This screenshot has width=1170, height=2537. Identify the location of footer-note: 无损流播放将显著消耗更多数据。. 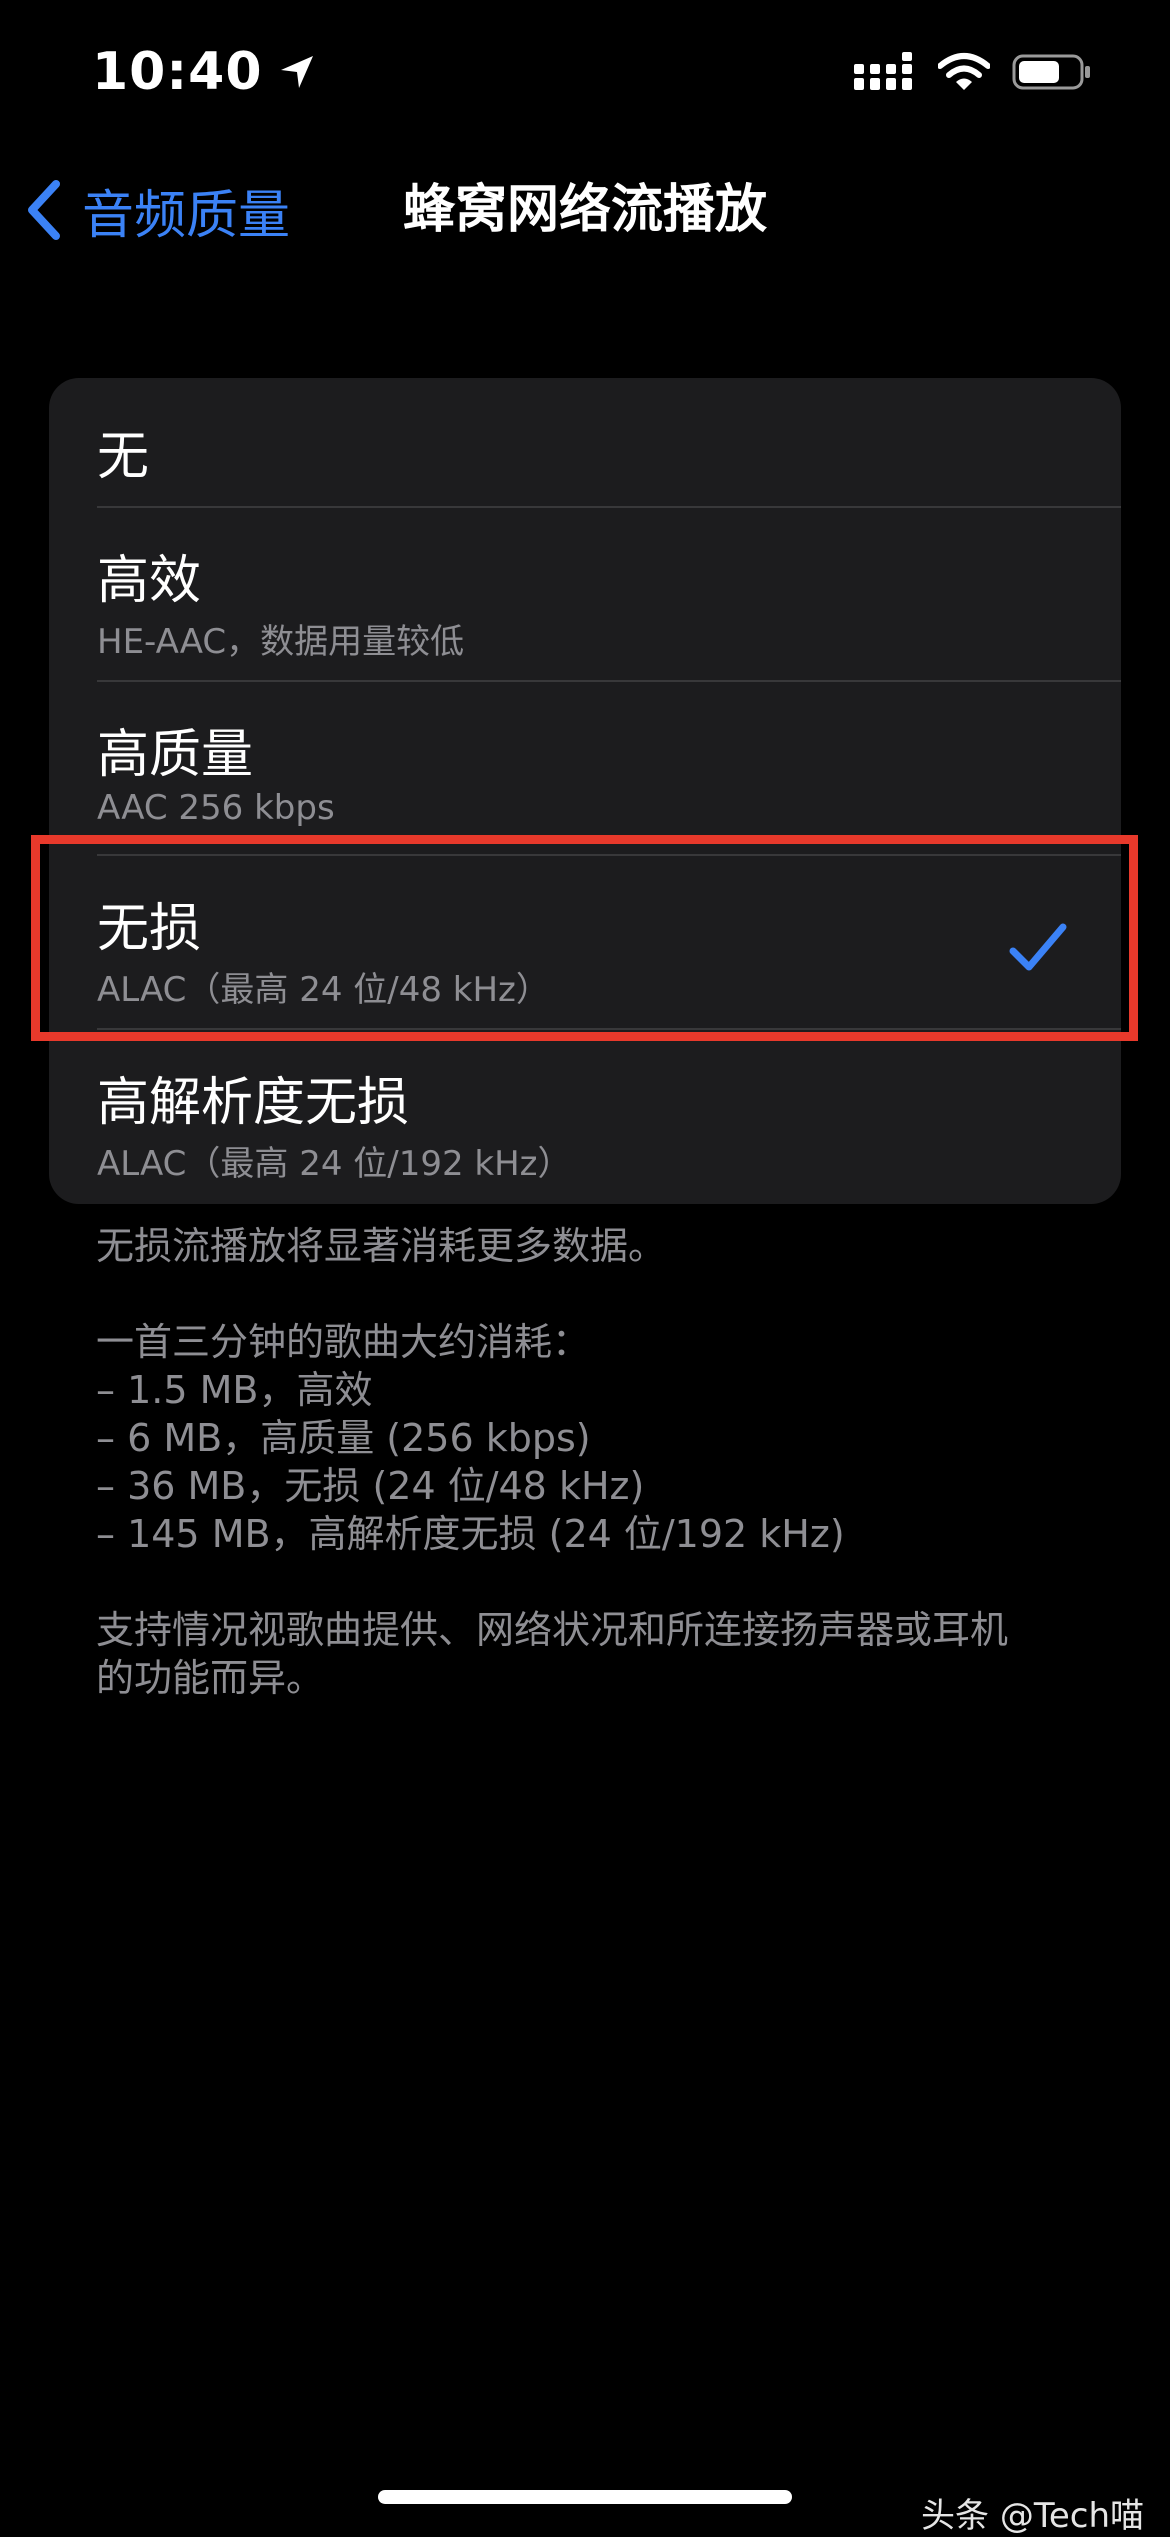
(381, 1246).